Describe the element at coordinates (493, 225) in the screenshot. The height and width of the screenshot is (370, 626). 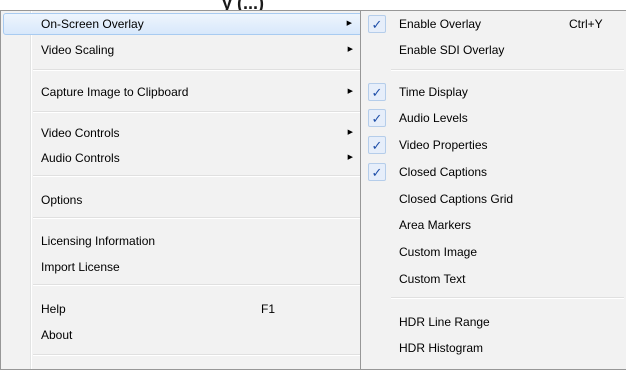
I see `submenu-item-area-markers: Area Markers` at that location.